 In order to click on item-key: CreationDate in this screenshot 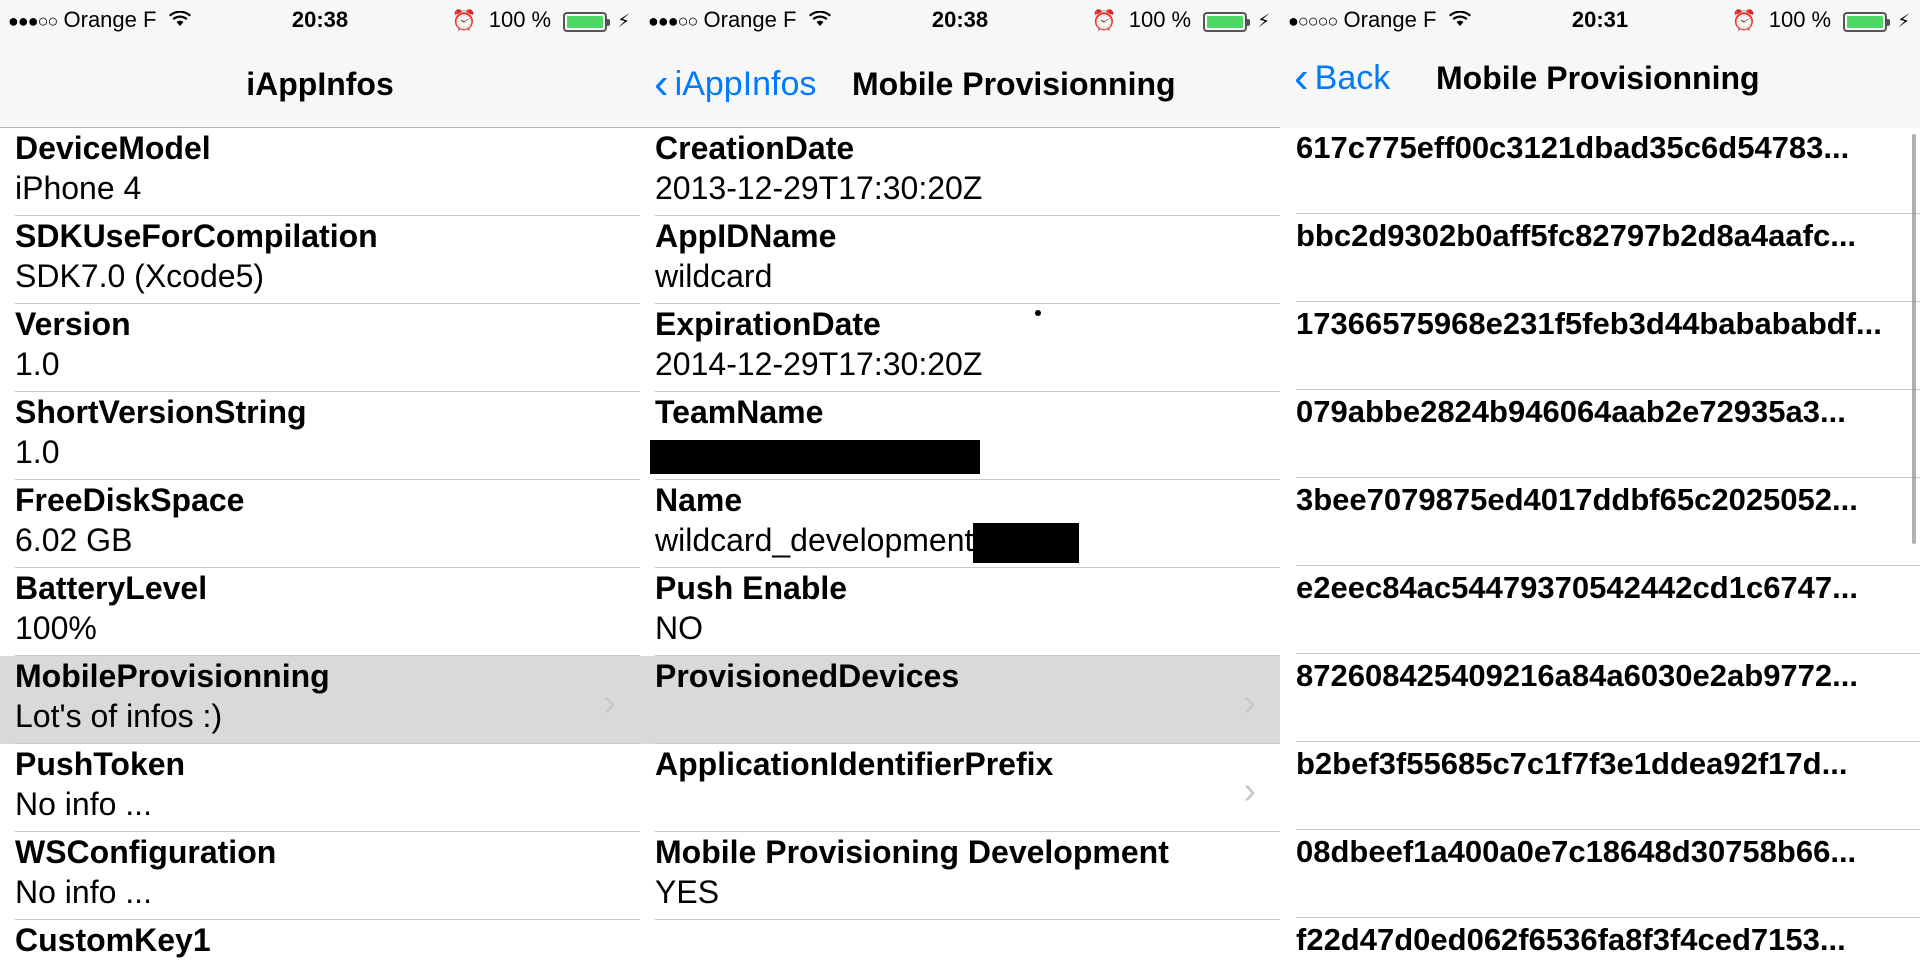, I will do `click(755, 148)`.